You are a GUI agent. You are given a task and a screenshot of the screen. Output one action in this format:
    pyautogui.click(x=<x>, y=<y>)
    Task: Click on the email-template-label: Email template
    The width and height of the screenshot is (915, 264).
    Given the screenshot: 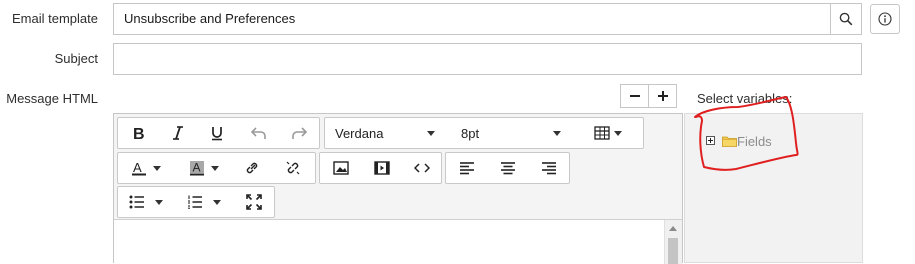 What is the action you would take?
    pyautogui.click(x=55, y=18)
    